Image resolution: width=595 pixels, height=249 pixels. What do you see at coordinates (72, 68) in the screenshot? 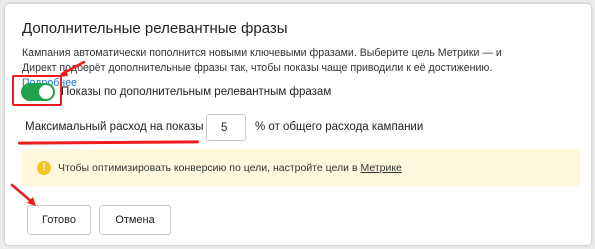
I see `arrow-to-toggle` at bounding box center [72, 68].